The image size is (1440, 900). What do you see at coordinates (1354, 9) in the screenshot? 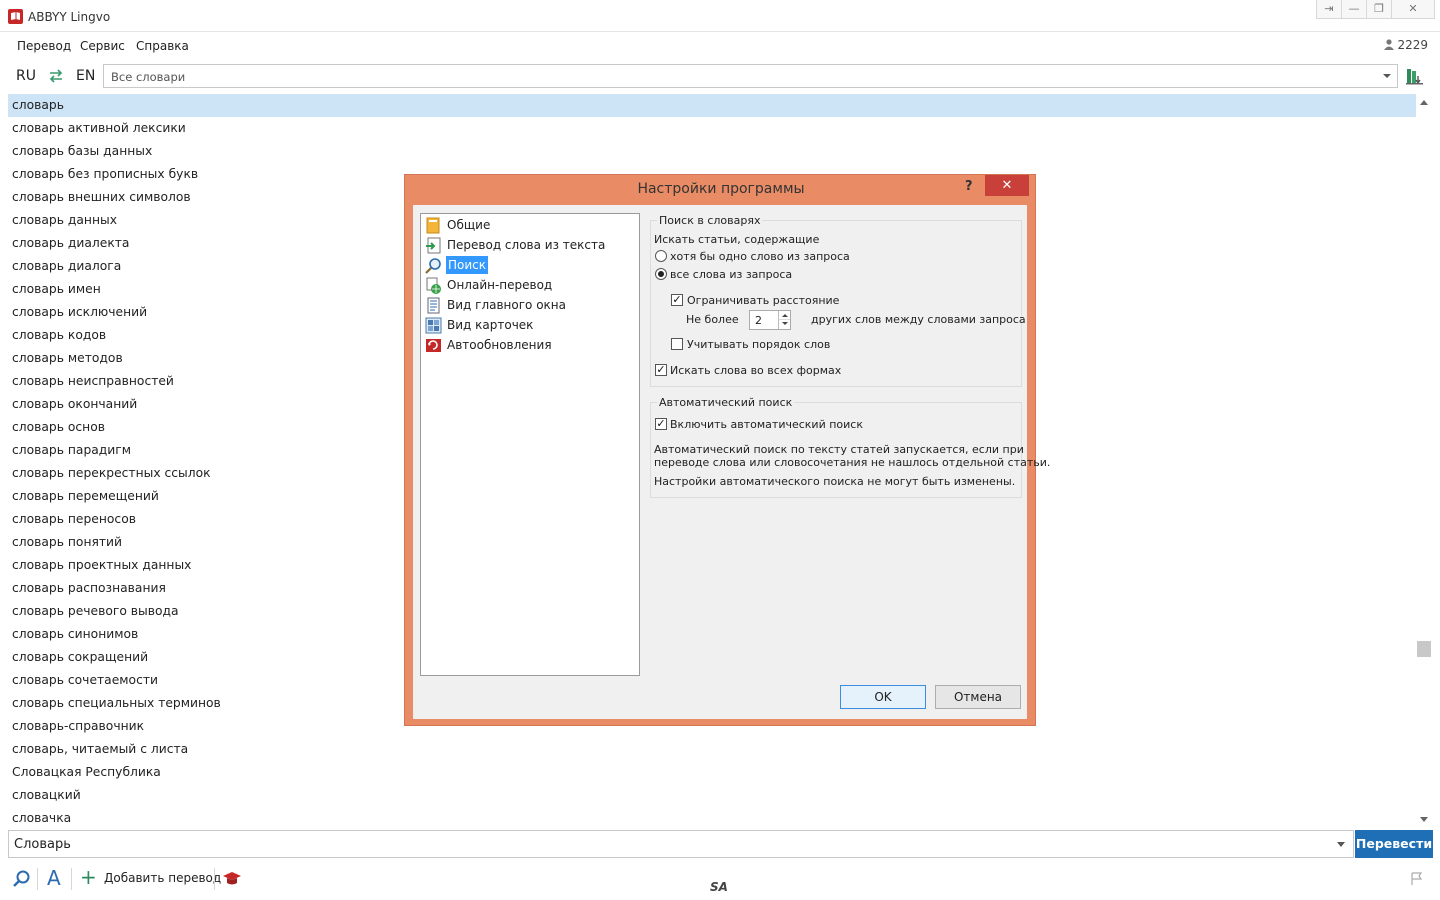
I see `minimize-button: —` at bounding box center [1354, 9].